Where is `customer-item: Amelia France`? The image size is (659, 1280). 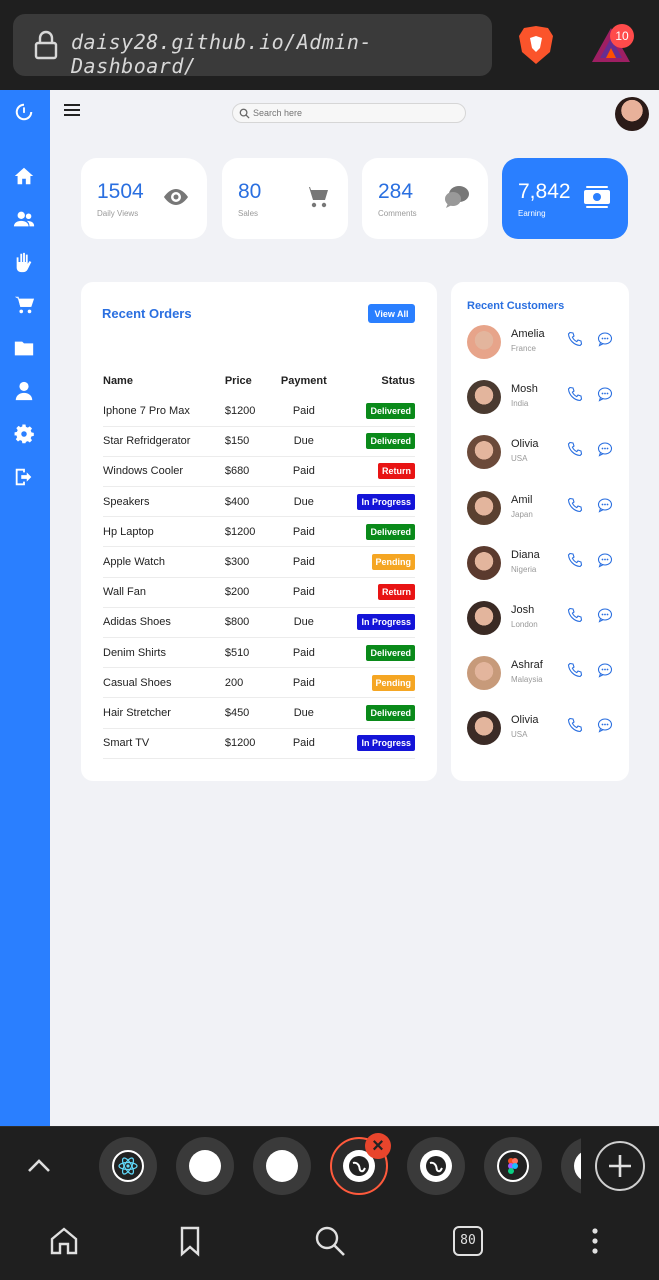 customer-item: Amelia France is located at coordinates (547, 345).